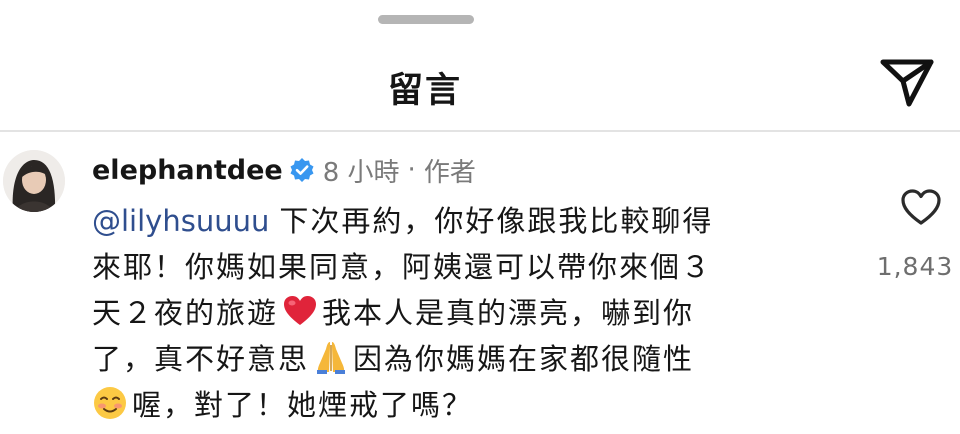 The width and height of the screenshot is (960, 434). Describe the element at coordinates (180, 221) in the screenshot. I see `mention-link: @lilyhsuuuu` at that location.